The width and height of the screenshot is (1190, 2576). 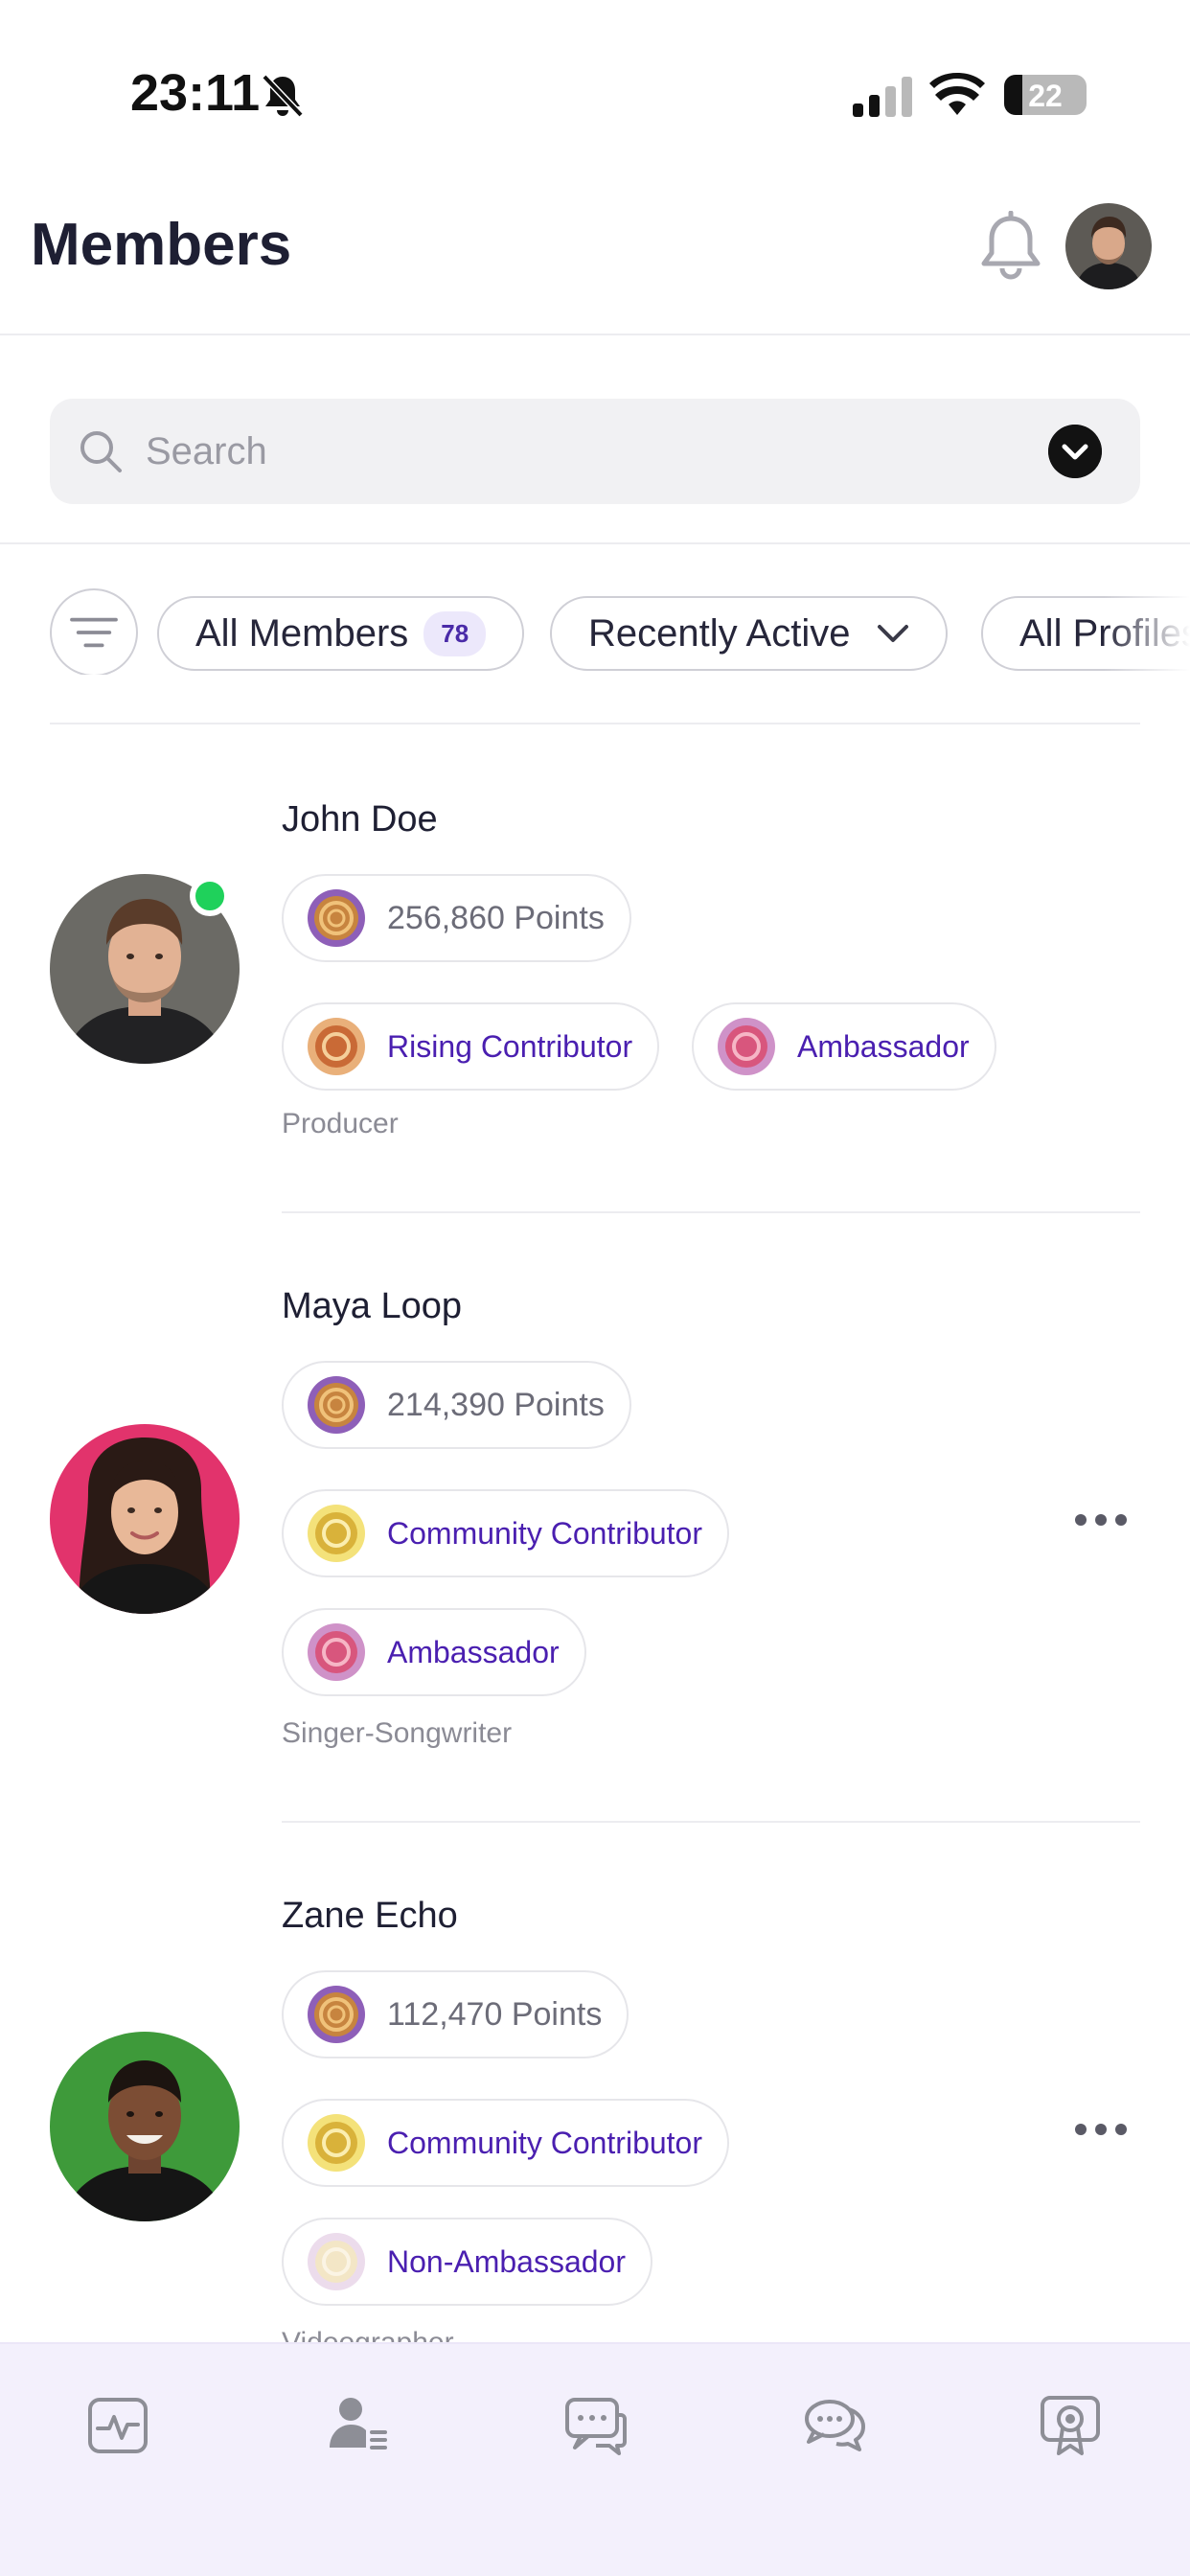 I want to click on page-title: Members, so click(x=162, y=245).